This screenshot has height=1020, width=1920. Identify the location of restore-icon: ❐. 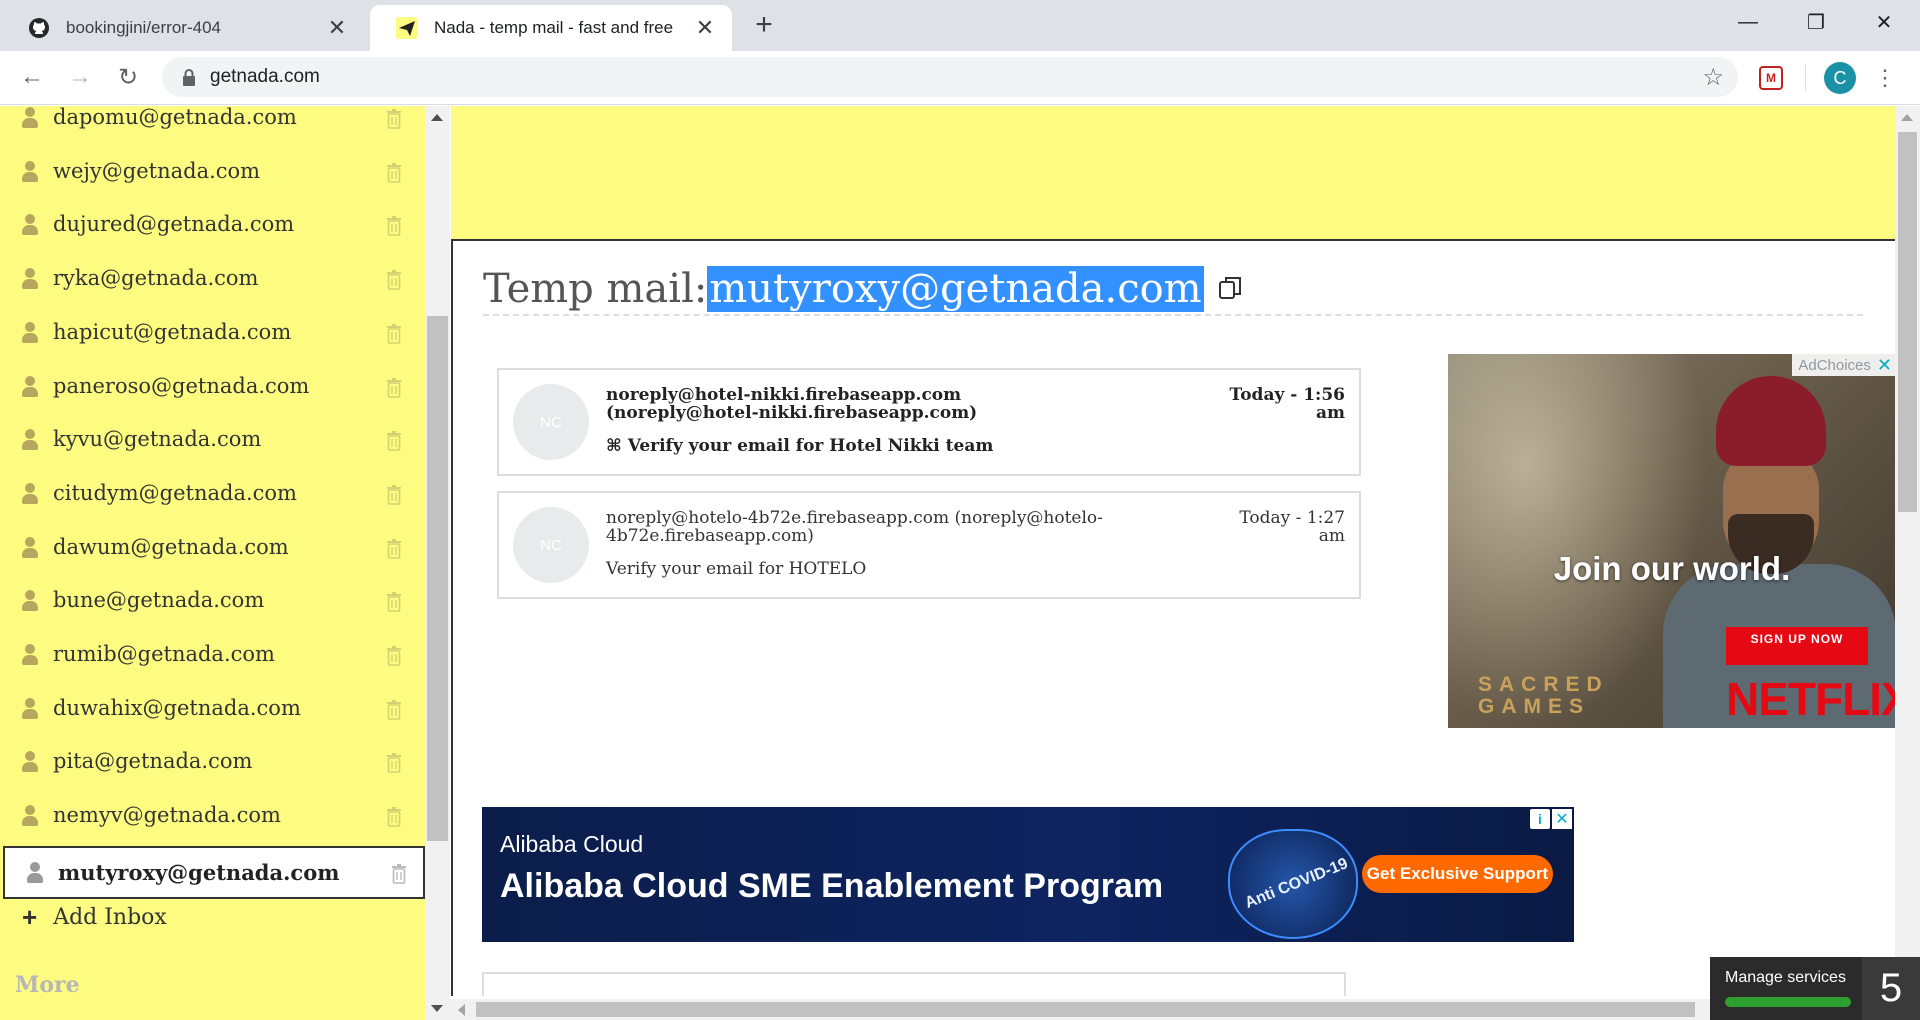
(1816, 22).